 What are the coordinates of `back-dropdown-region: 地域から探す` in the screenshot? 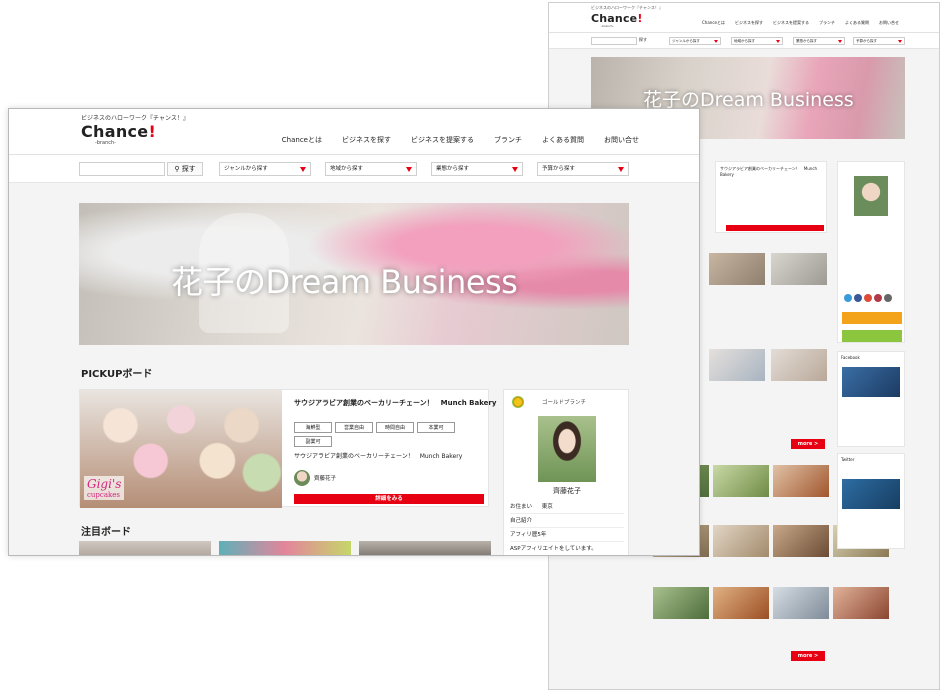 It's located at (757, 41).